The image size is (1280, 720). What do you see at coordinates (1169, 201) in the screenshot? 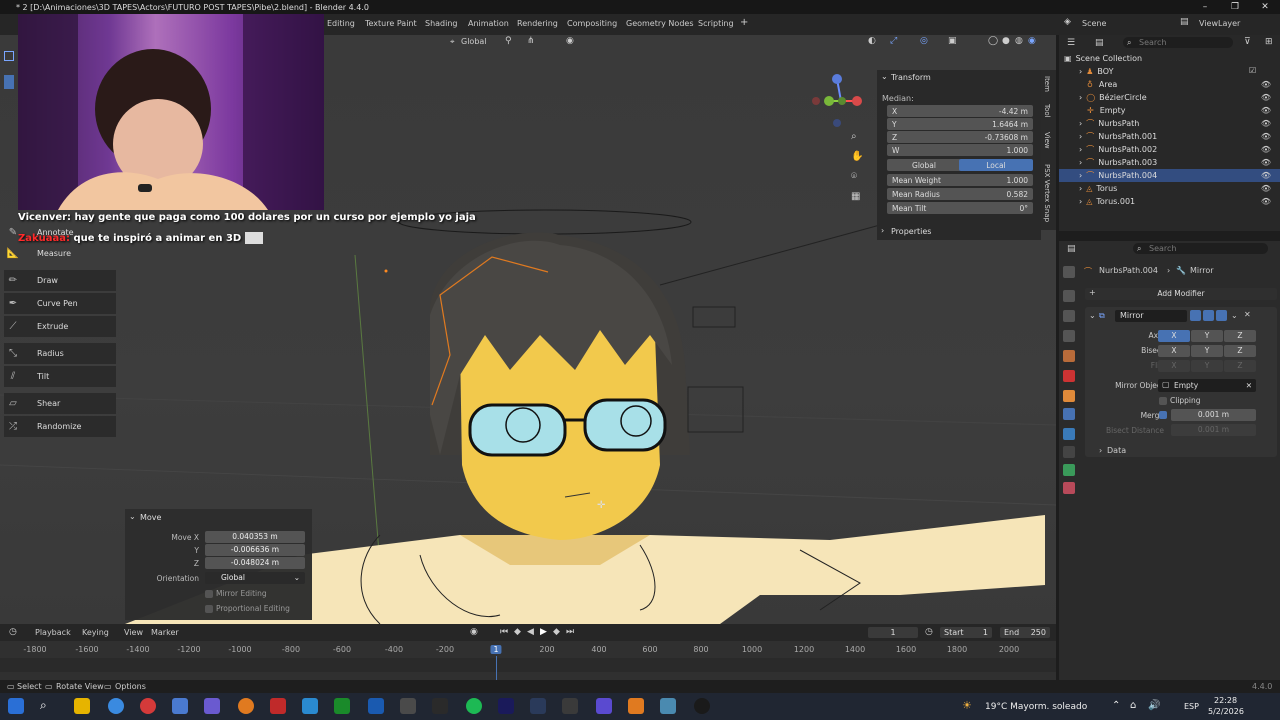
I see `outliner-item-torus-001: › ◬ Torus.001` at bounding box center [1169, 201].